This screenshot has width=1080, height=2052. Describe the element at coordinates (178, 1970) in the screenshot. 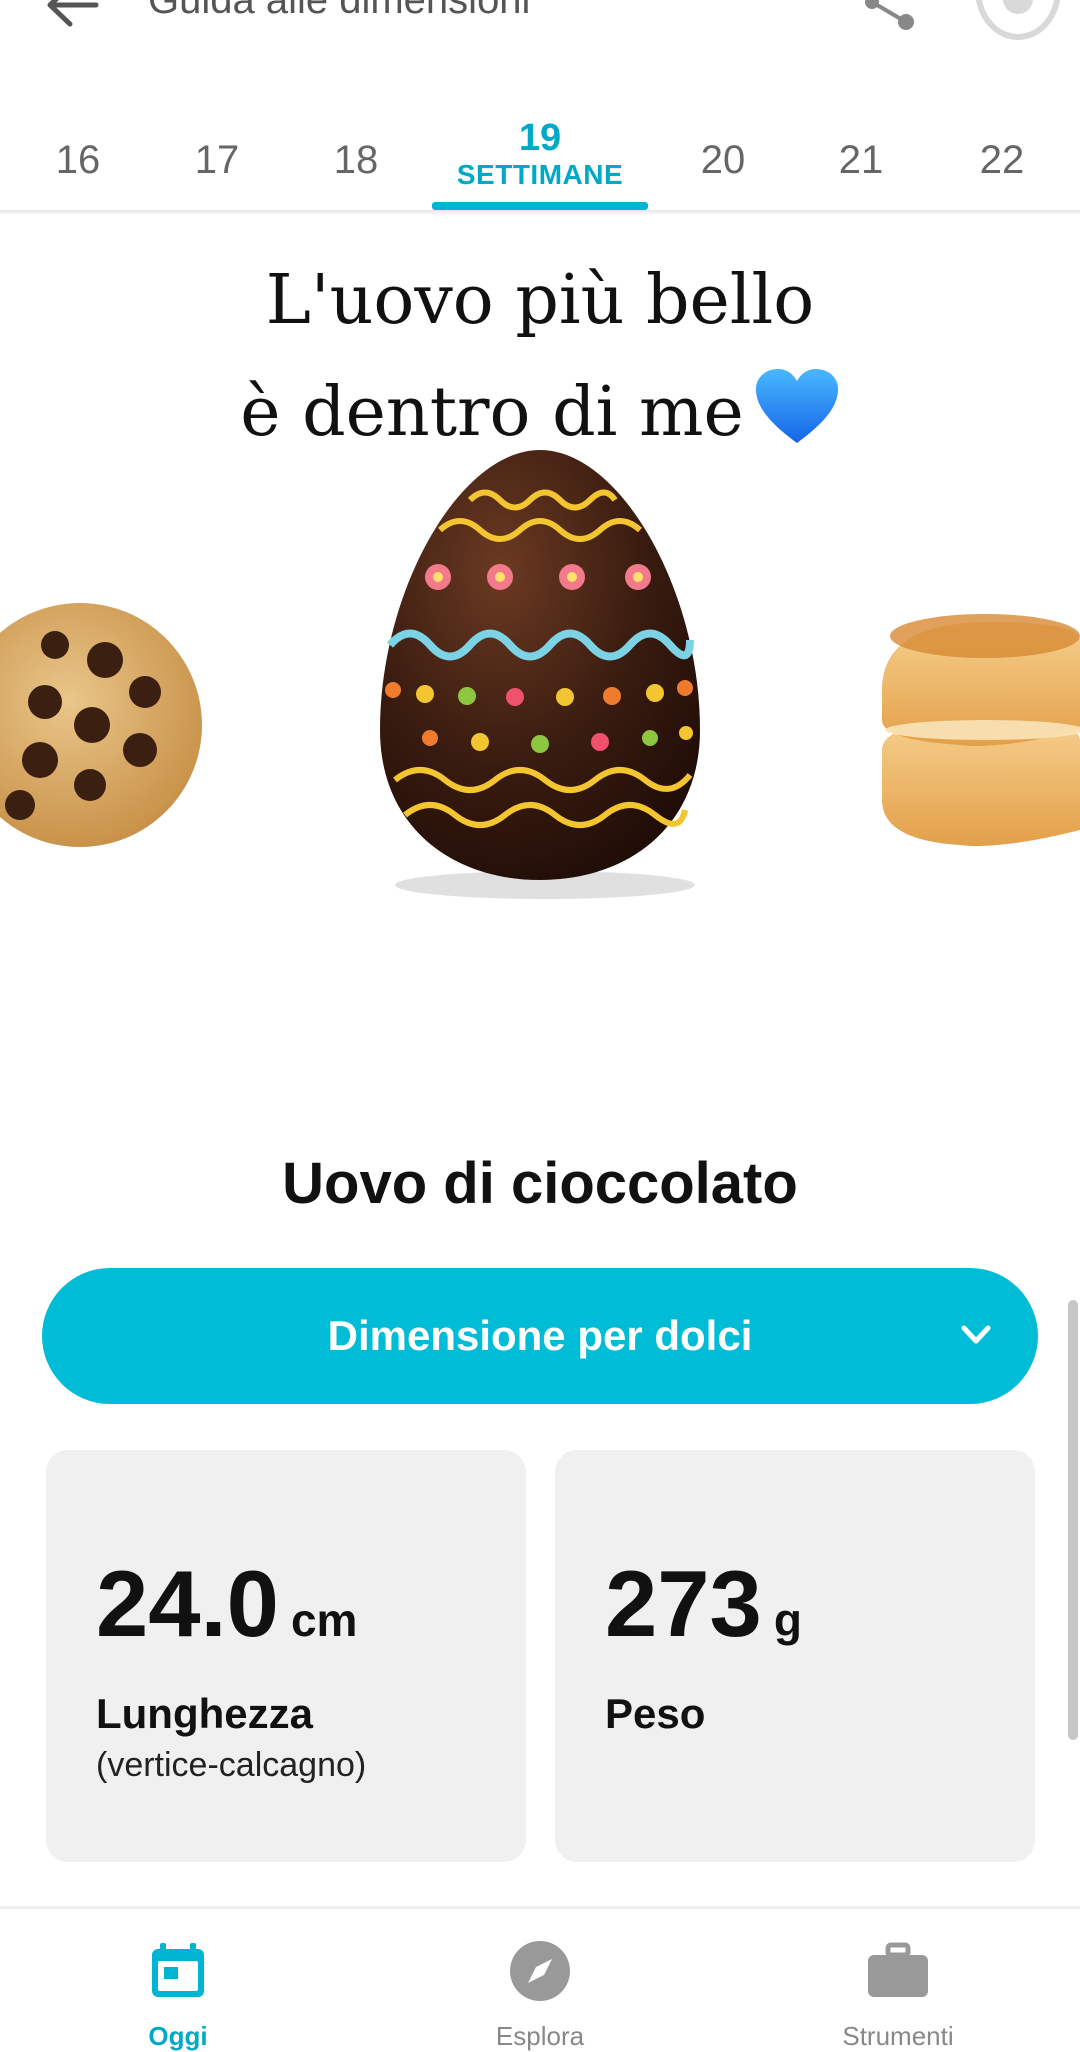

I see `calendar-icon` at that location.